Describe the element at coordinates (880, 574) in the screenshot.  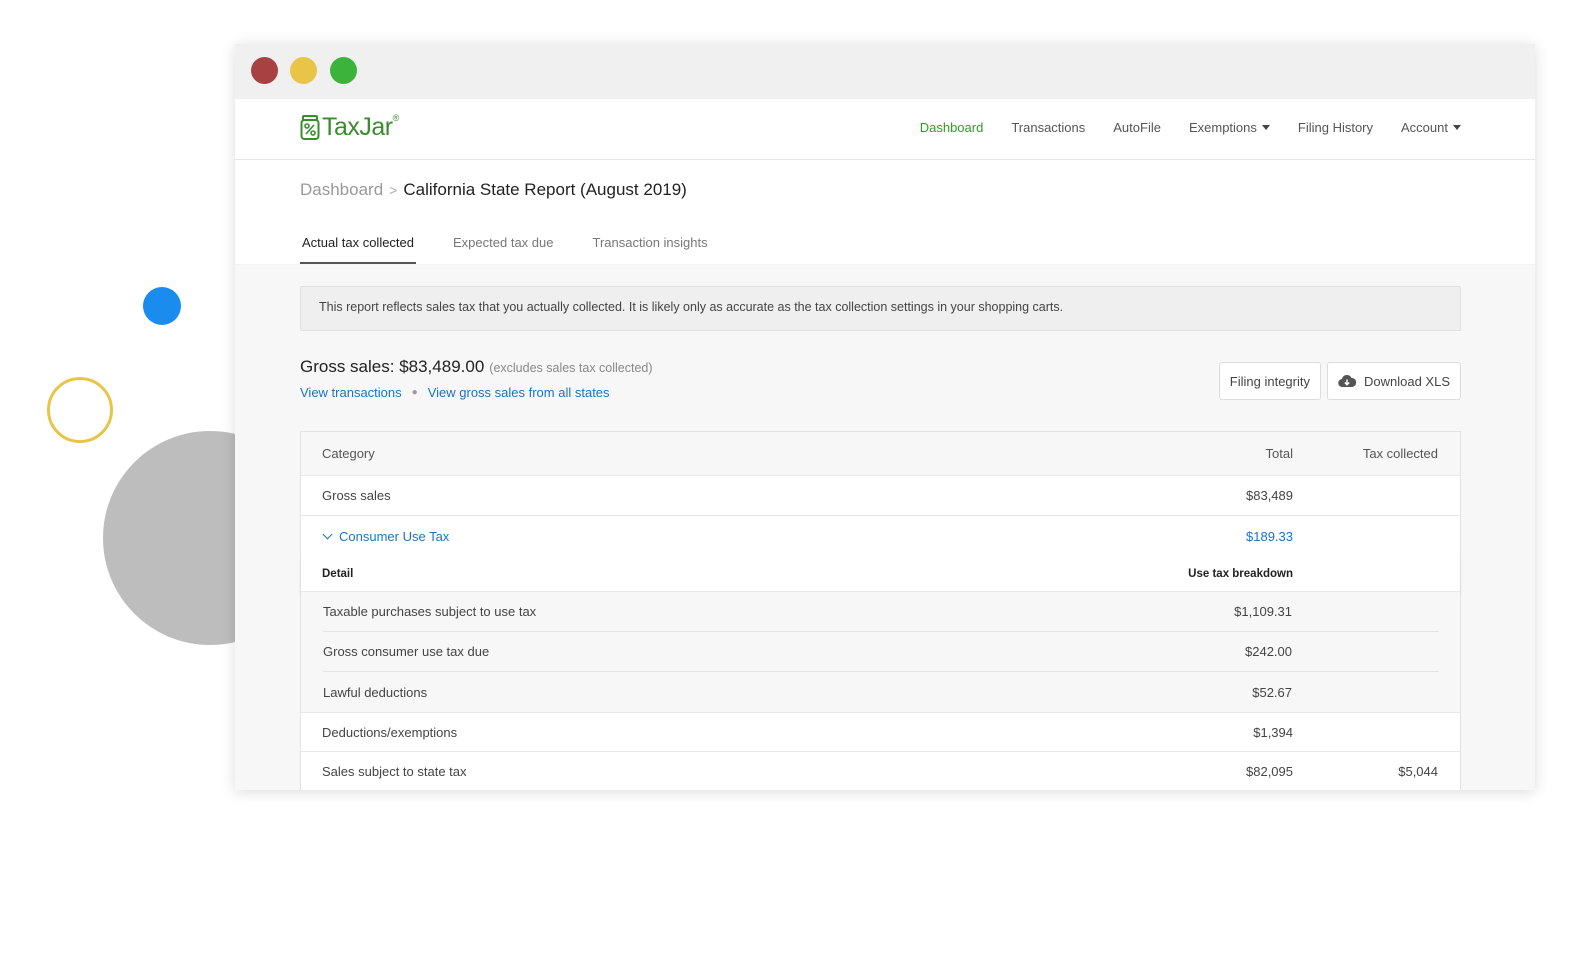
I see `detail-header-row: Detail Use tax breakdown` at that location.